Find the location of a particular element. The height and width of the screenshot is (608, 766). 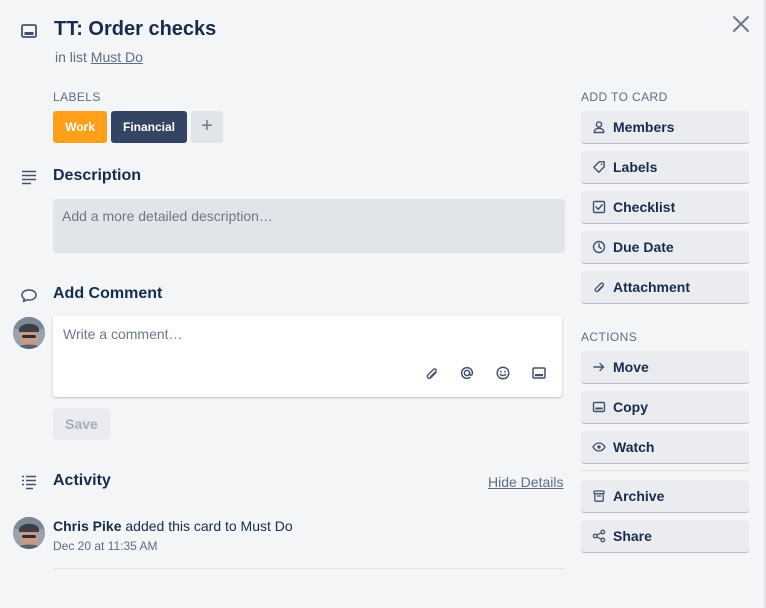

list-reference: in list Must Do is located at coordinates (99, 57).